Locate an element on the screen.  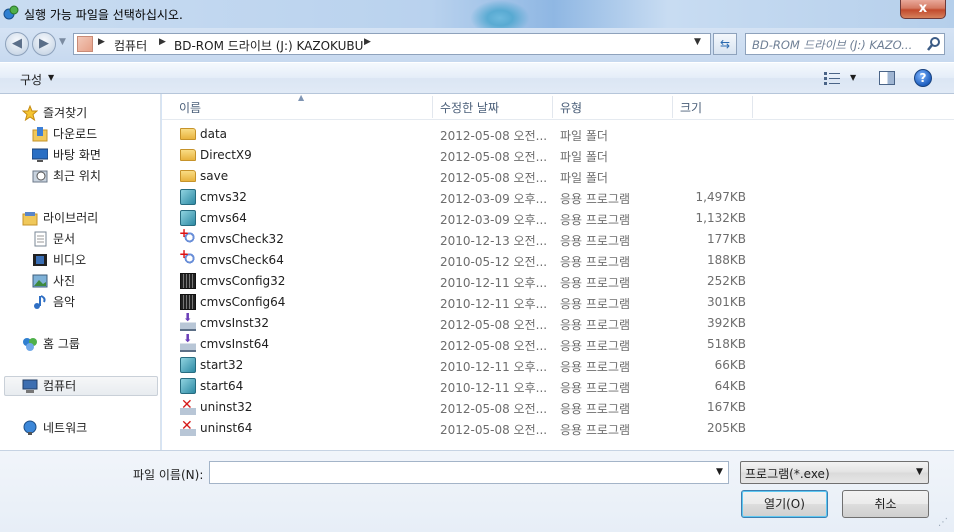
search-icon is located at coordinates (934, 44).